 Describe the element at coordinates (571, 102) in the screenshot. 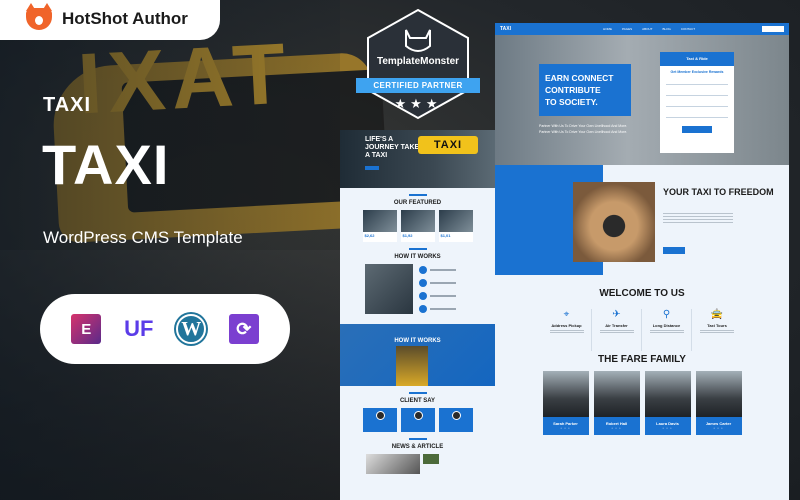

I see `mr-hero-line: TO SOCIETY.` at that location.